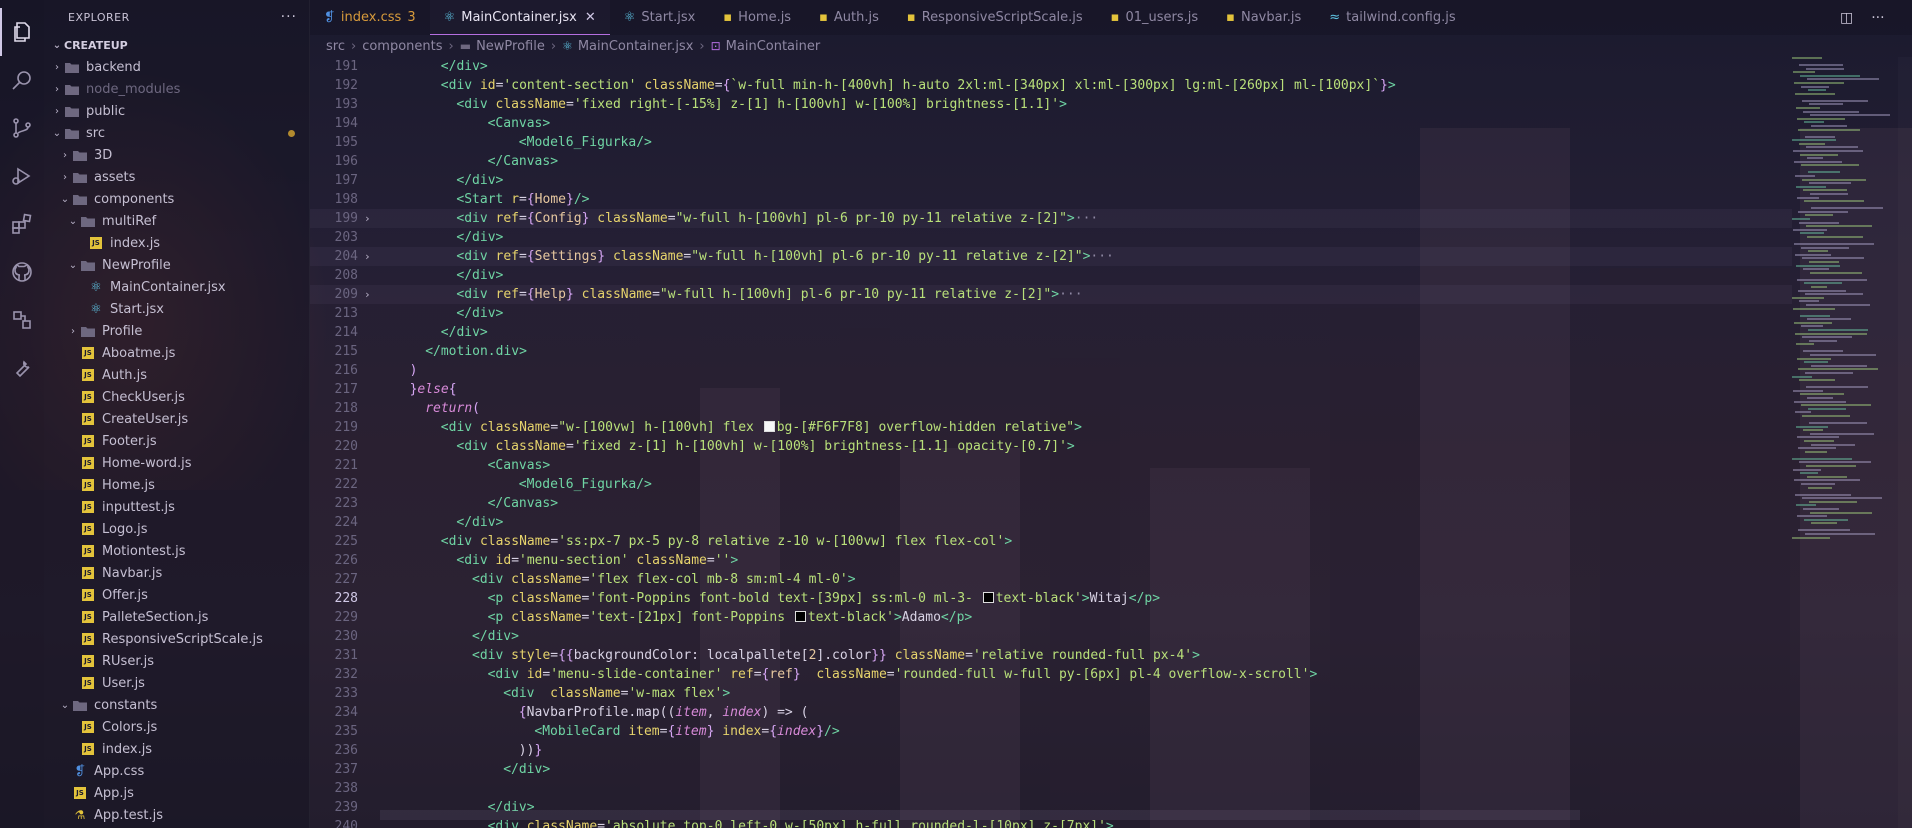 Image resolution: width=1912 pixels, height=828 pixels. I want to click on code-line: 221 <Canvas>, so click(1051, 465).